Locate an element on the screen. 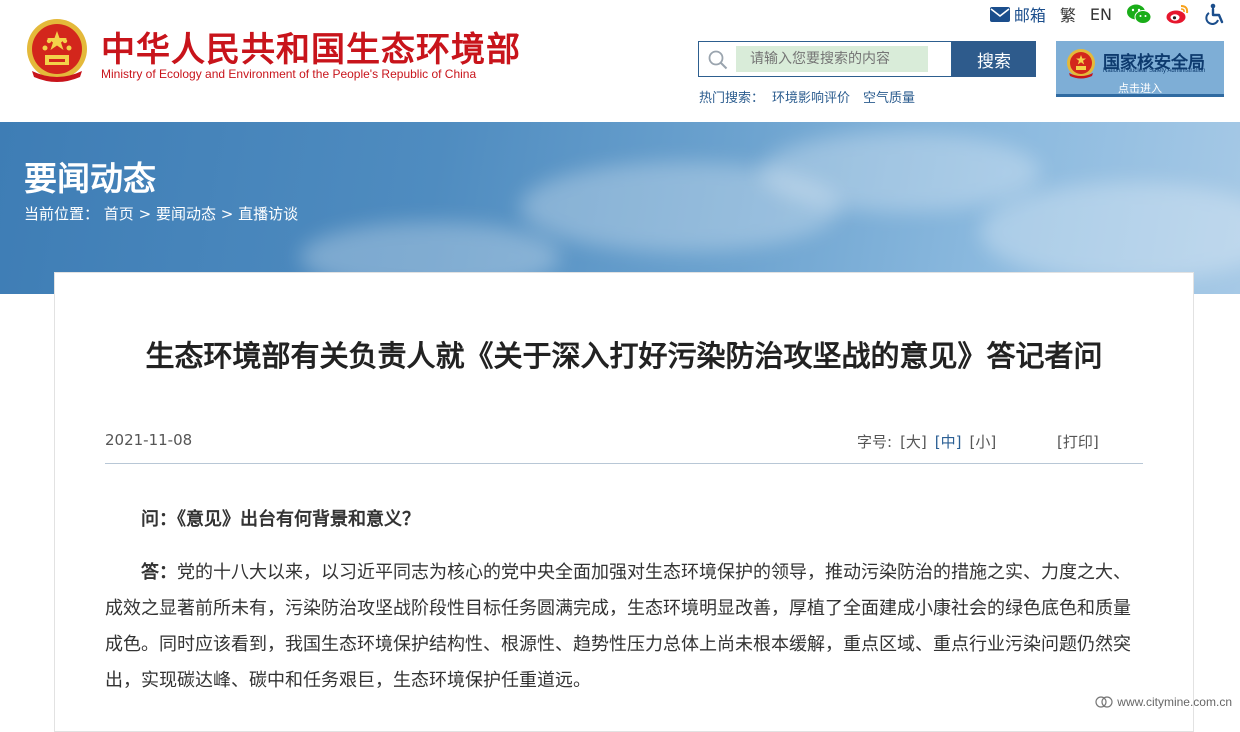  breadcrumb-home: 首页 is located at coordinates (119, 214).